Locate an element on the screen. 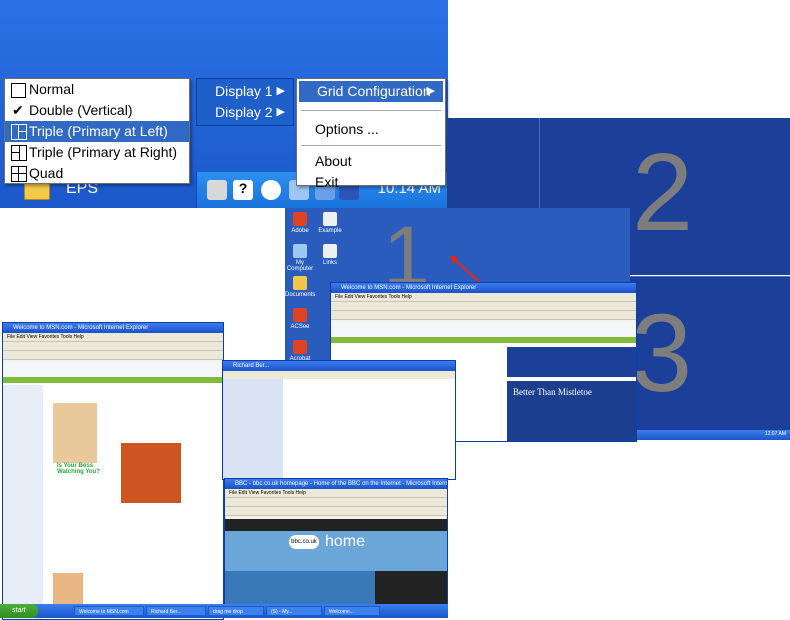 This screenshot has width=790, height=620. bbc-logo: bbc.co.uk is located at coordinates (304, 542).